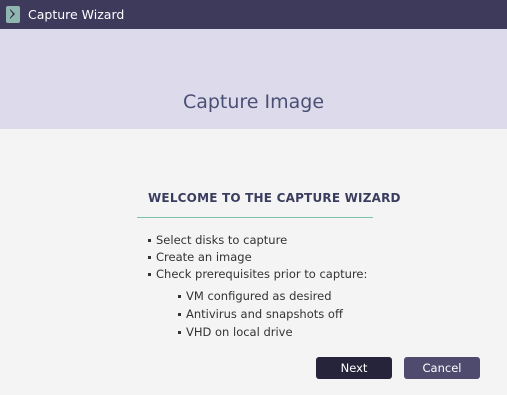 The height and width of the screenshot is (395, 507). I want to click on list-item: Check prerequisites prior to capture:, so click(257, 274).